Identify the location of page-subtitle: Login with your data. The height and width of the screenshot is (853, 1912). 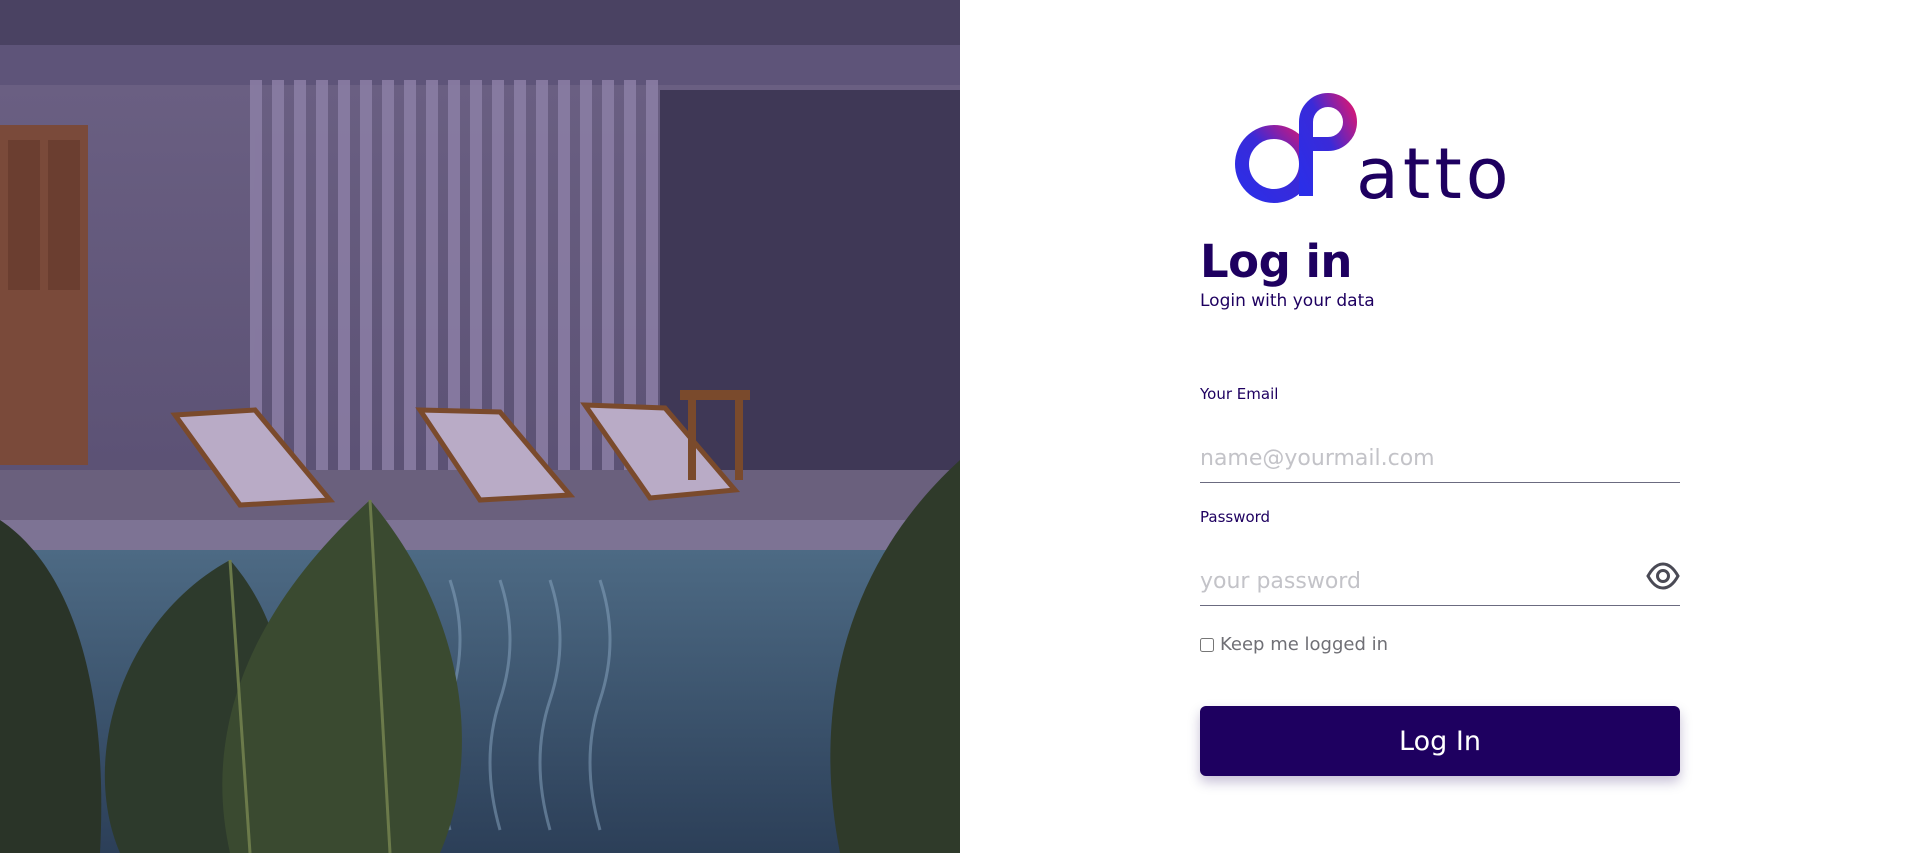
(1287, 301).